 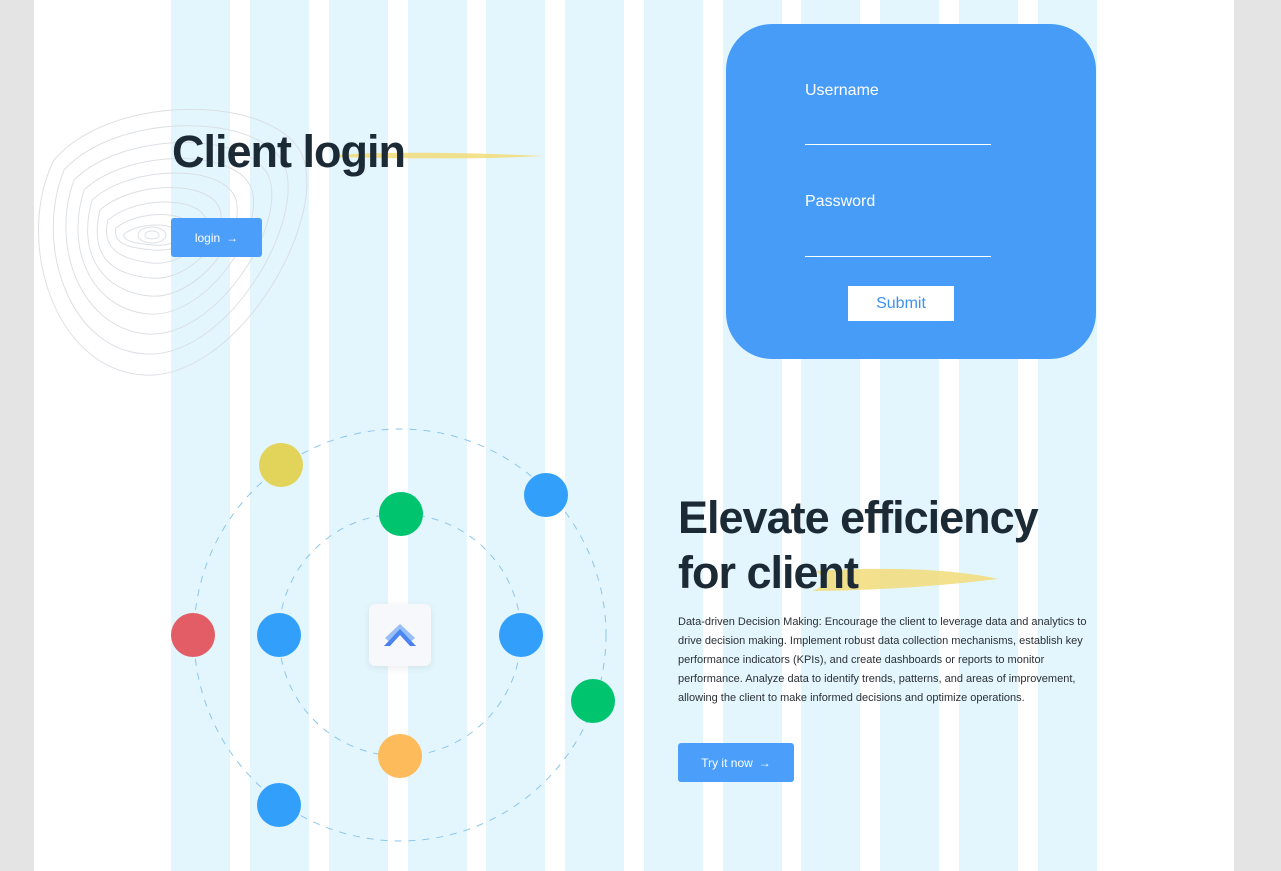 What do you see at coordinates (289, 151) in the screenshot?
I see `page-title: Client login` at bounding box center [289, 151].